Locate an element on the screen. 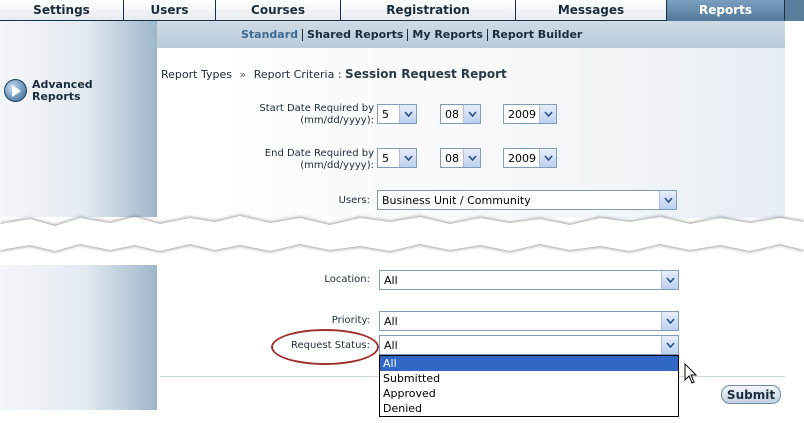 The image size is (804, 423). tab-messages: Messages is located at coordinates (591, 10).